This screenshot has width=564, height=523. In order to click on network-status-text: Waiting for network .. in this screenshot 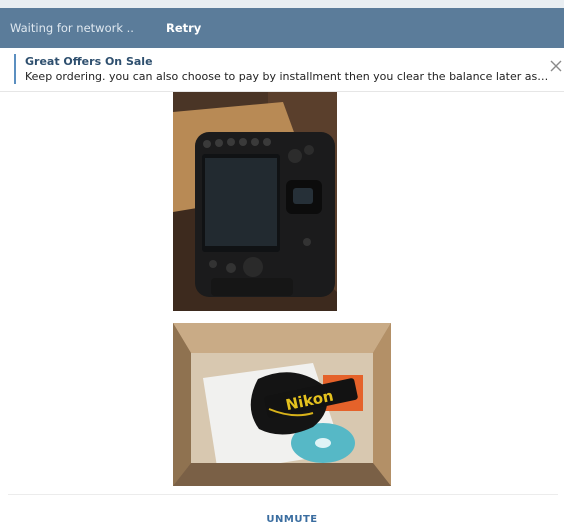, I will do `click(72, 28)`.